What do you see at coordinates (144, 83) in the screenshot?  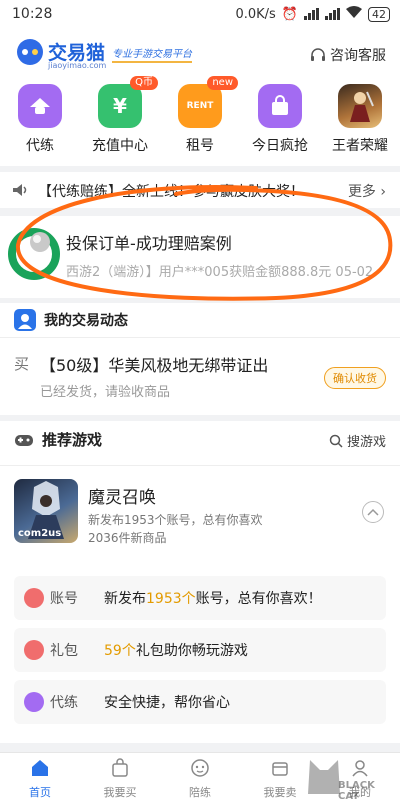 I see `recharge-badge: Q币` at bounding box center [144, 83].